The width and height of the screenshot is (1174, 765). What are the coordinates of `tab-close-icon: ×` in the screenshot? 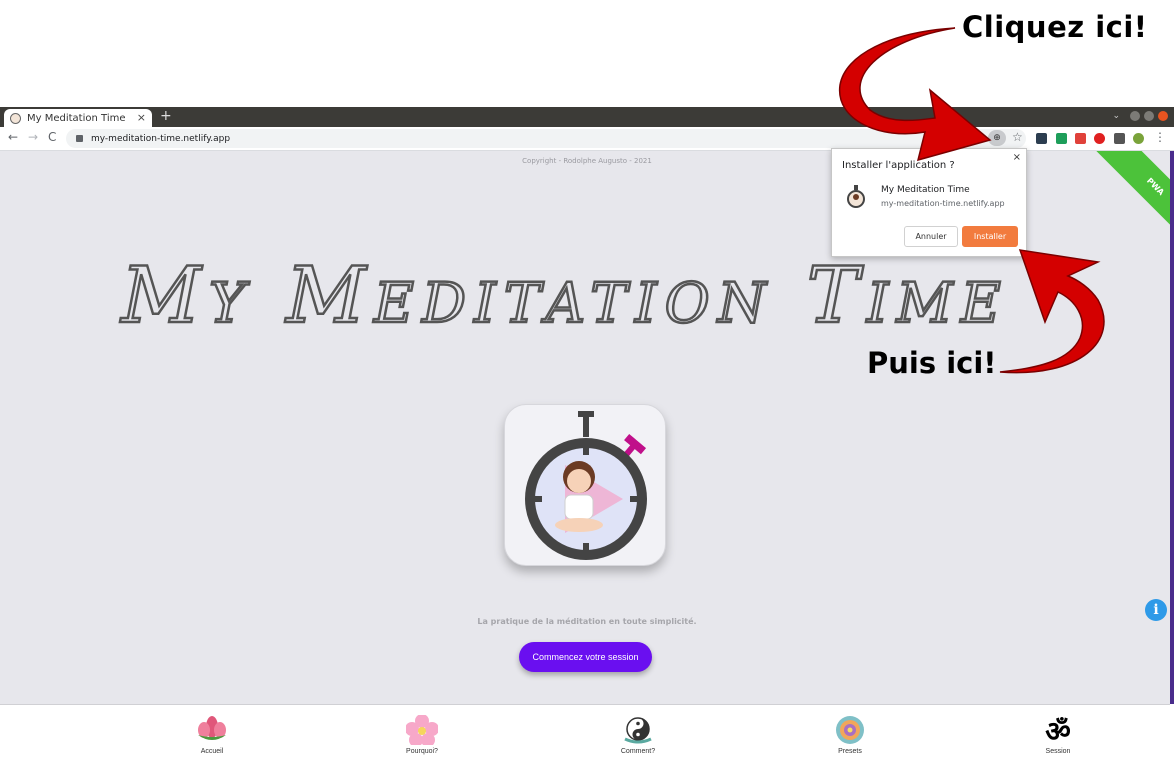 It's located at (141, 117).